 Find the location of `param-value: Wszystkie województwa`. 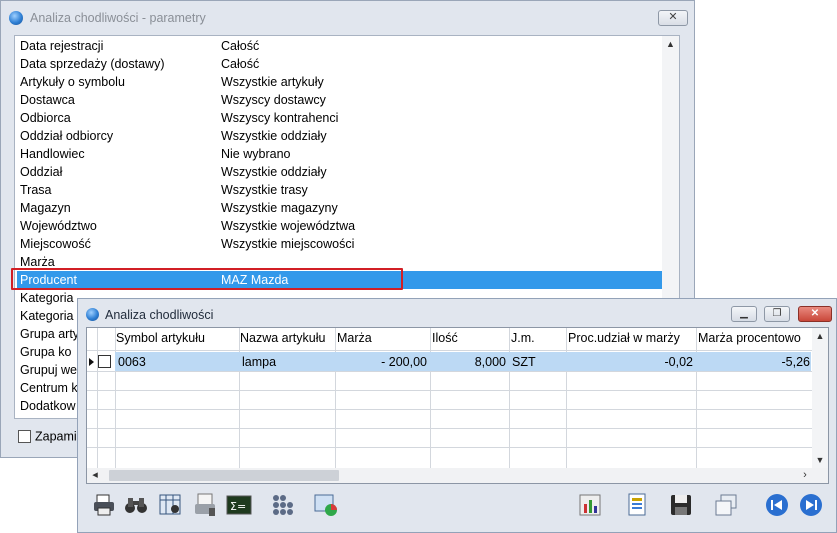

param-value: Wszystkie województwa is located at coordinates (288, 226).